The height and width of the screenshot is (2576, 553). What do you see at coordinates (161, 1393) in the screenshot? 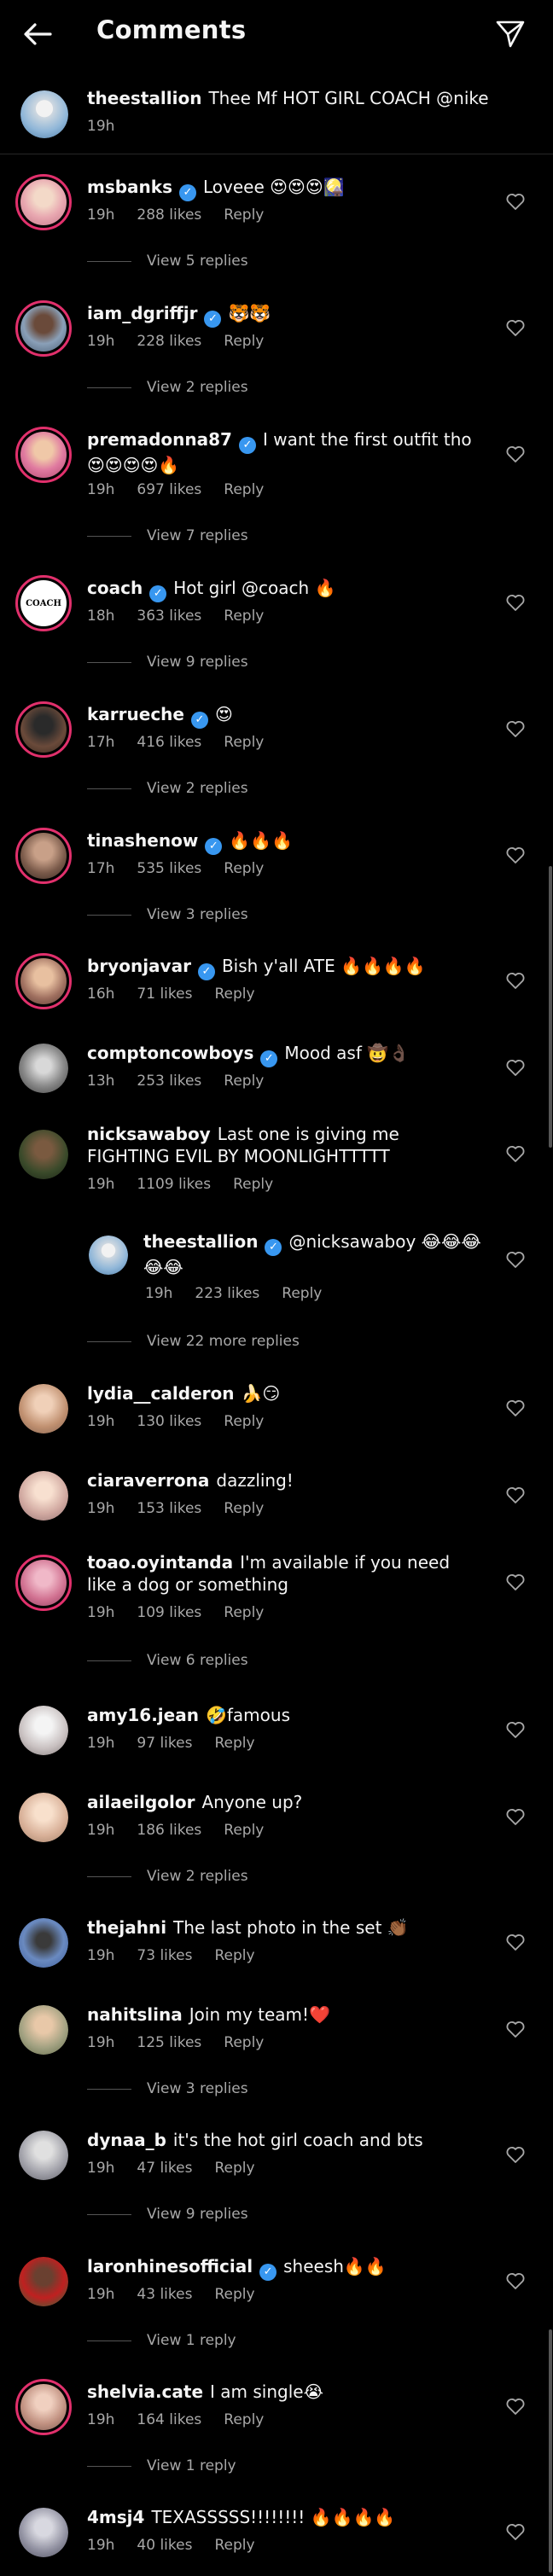
I see `comment-username: lydia__calderon` at bounding box center [161, 1393].